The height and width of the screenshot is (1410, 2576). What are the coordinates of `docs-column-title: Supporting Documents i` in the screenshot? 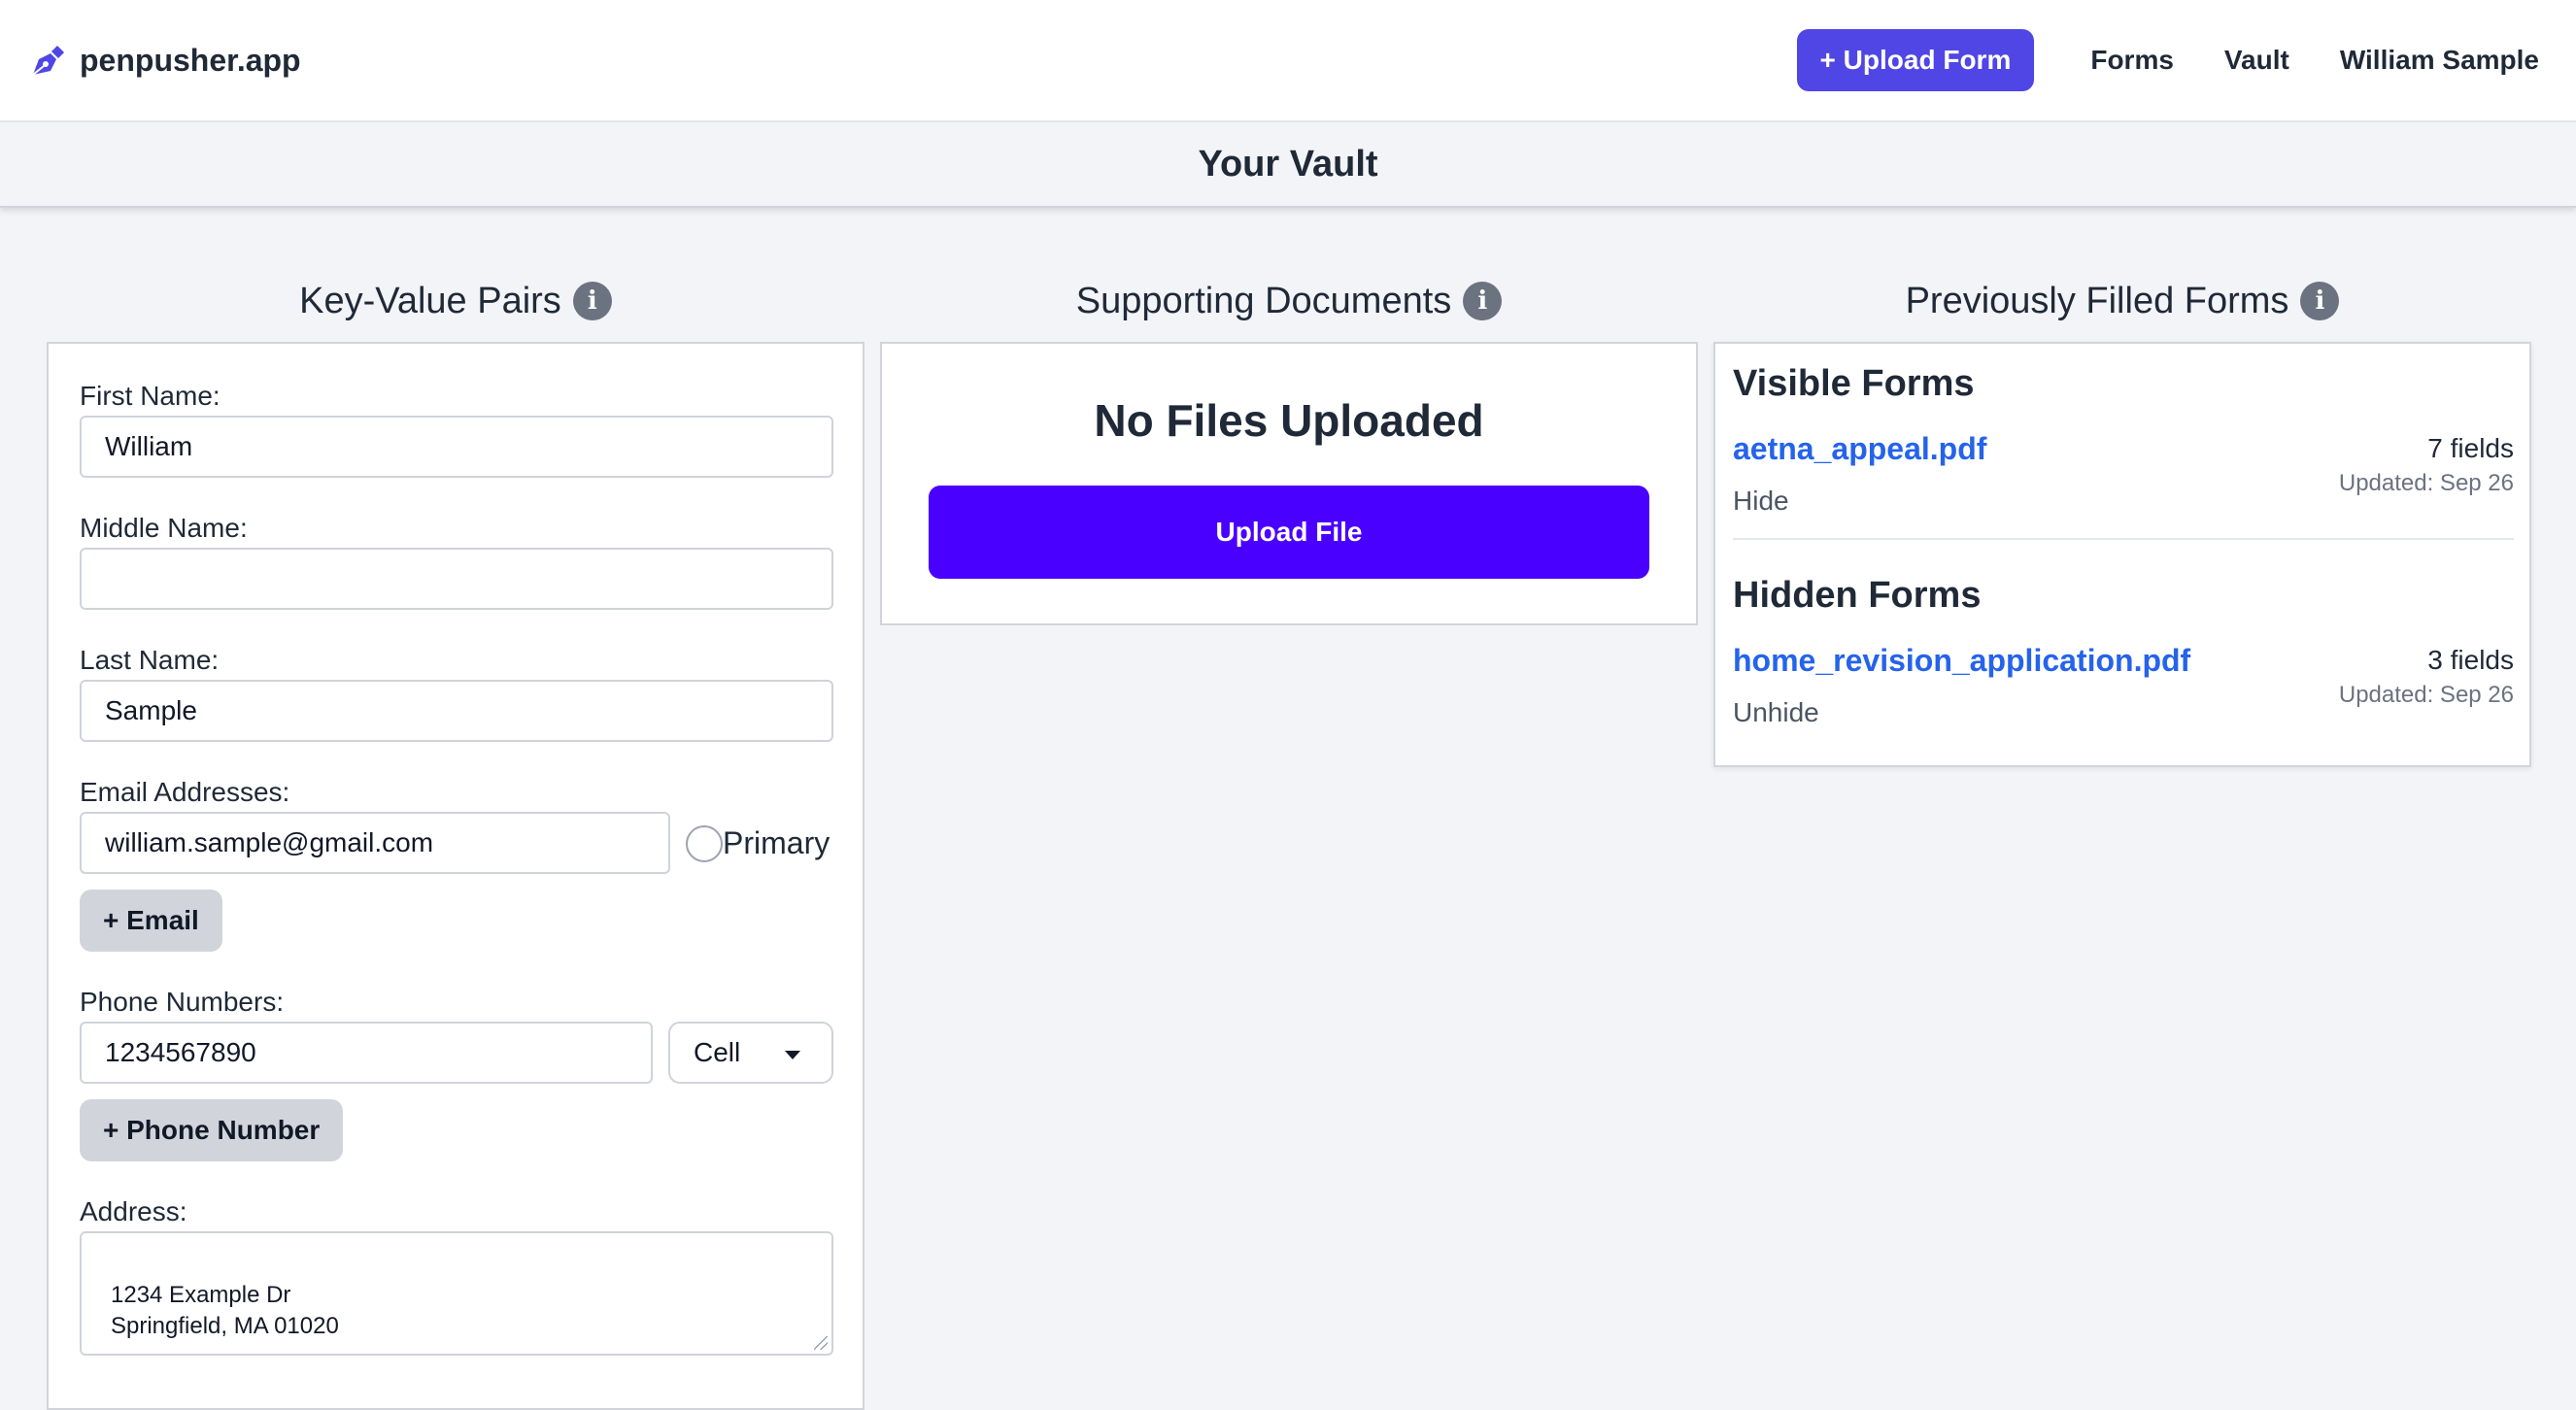 It's located at (1289, 301).